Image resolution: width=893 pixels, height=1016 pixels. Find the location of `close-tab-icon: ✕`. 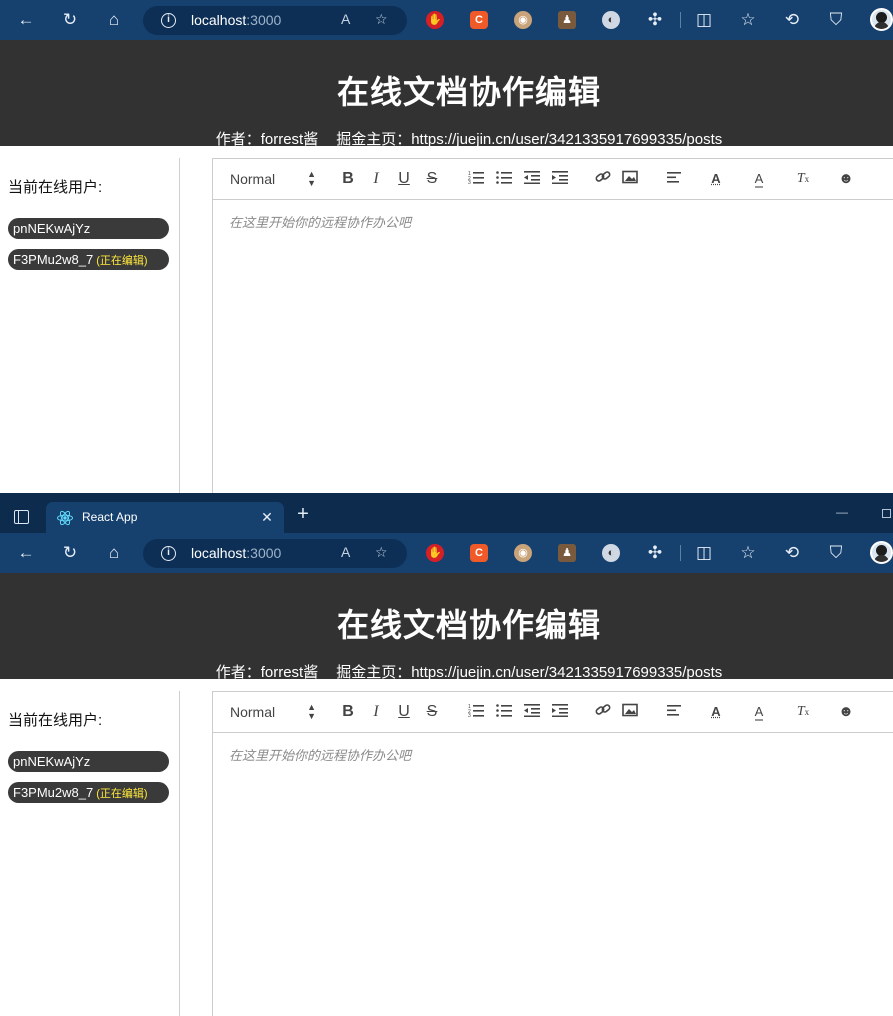

close-tab-icon: ✕ is located at coordinates (267, 517).